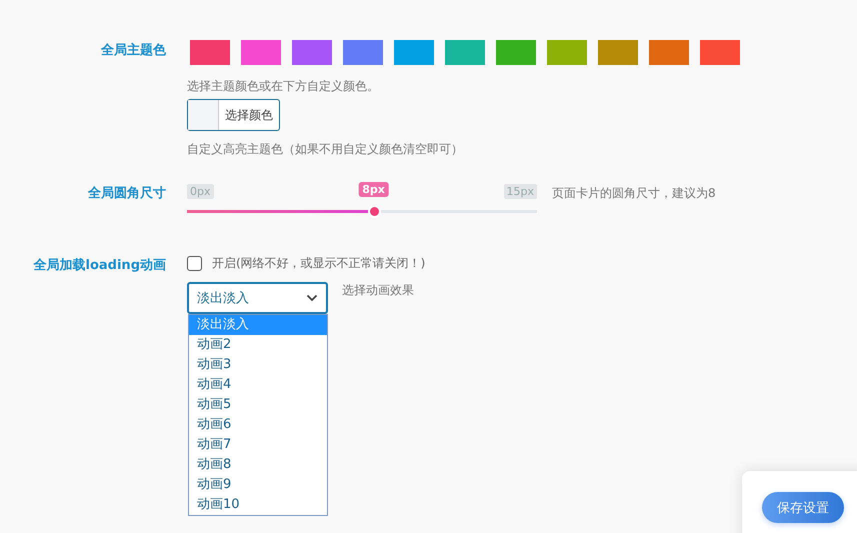 This screenshot has height=533, width=857. Describe the element at coordinates (325, 149) in the screenshot. I see `hint-text: 自定义高亮主题色（如果不用自定义颜色清空即可）` at that location.